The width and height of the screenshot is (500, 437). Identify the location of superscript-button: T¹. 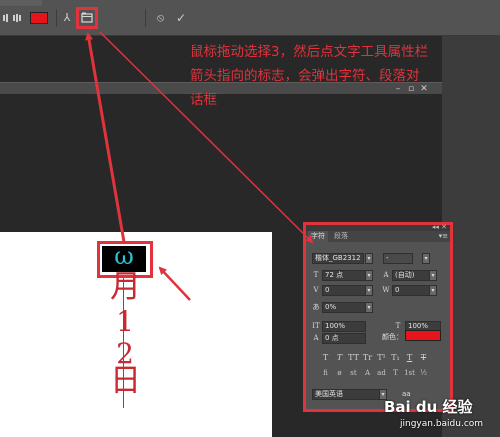
(381, 357).